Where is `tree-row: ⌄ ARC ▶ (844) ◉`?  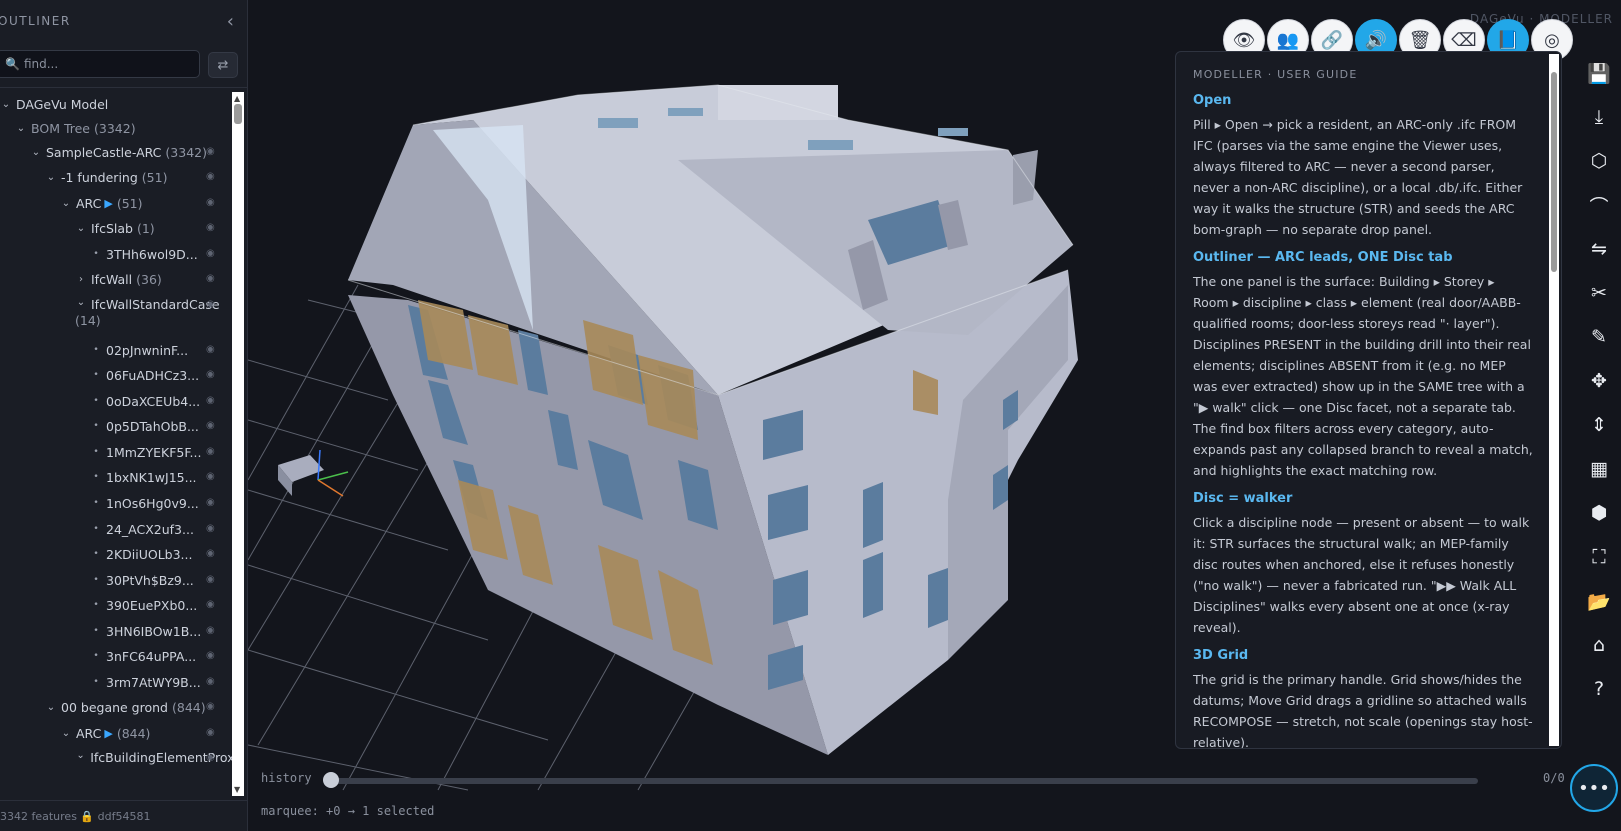 tree-row: ⌄ ARC ▶ (844) ◉ is located at coordinates (116, 733).